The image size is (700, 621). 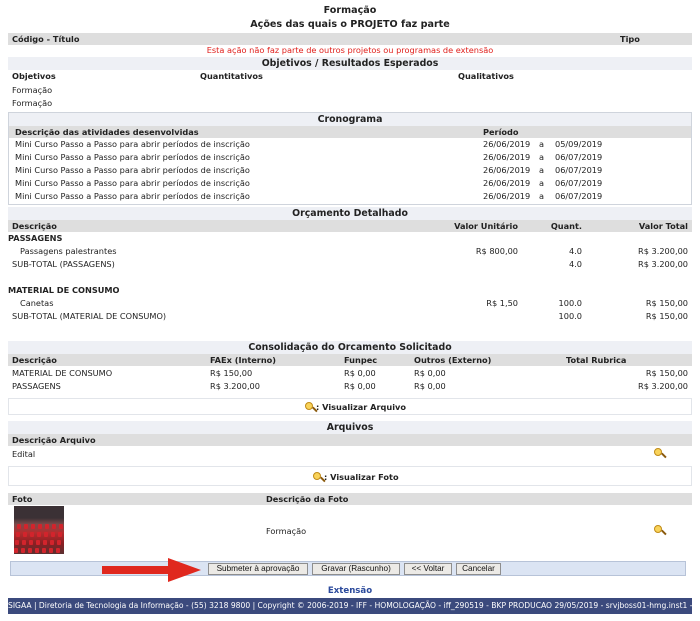 What do you see at coordinates (630, 39) in the screenshot?
I see `col-tipo: Tipo` at bounding box center [630, 39].